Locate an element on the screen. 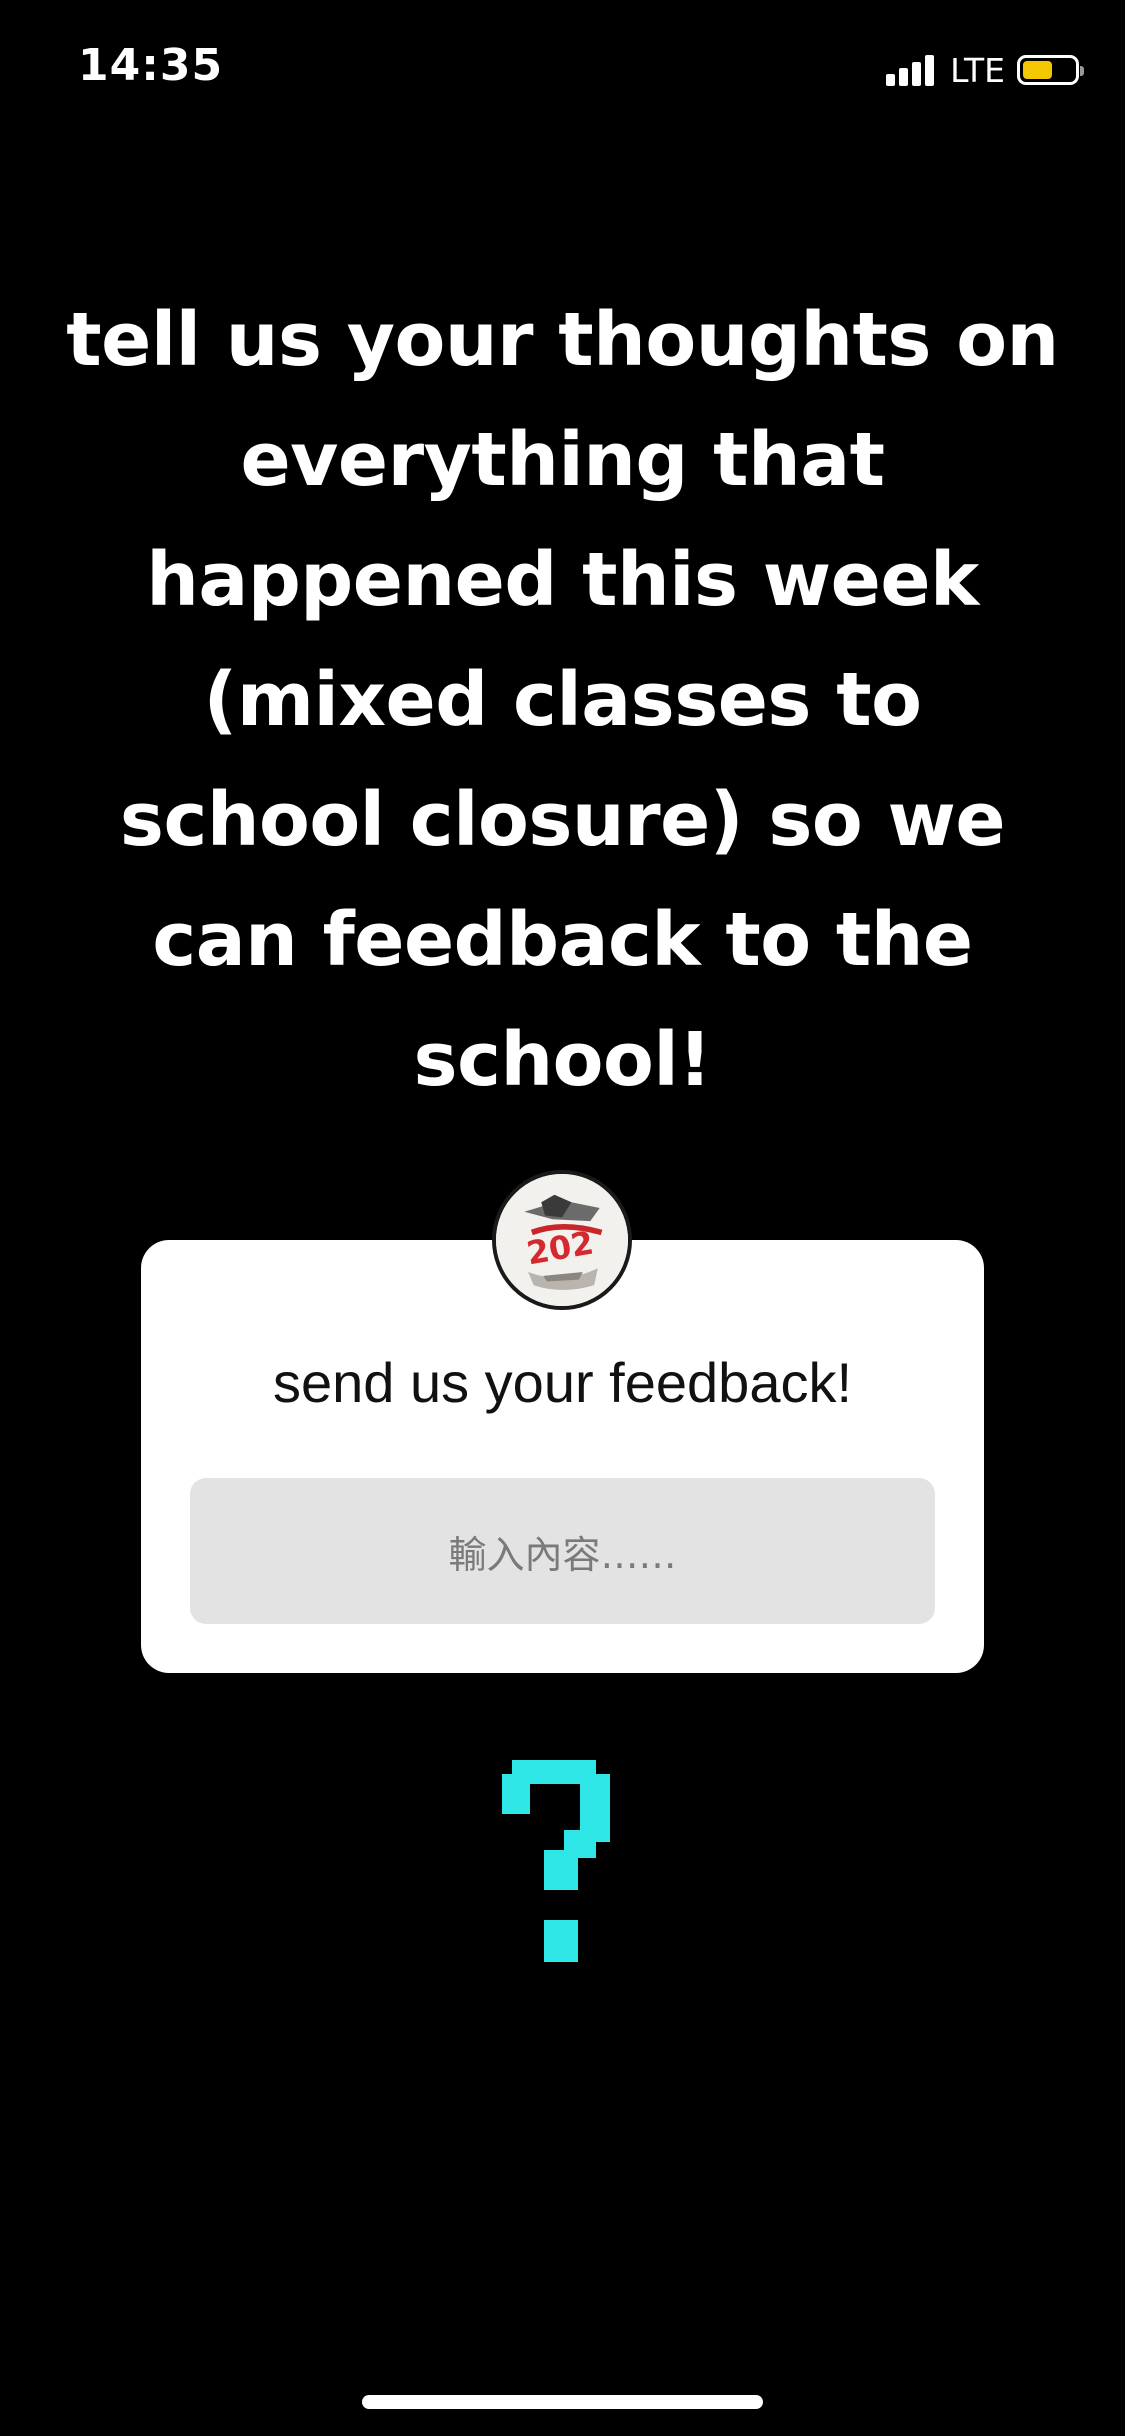 The height and width of the screenshot is (2436, 1125). question-mark-graphic is located at coordinates (556, 1861).